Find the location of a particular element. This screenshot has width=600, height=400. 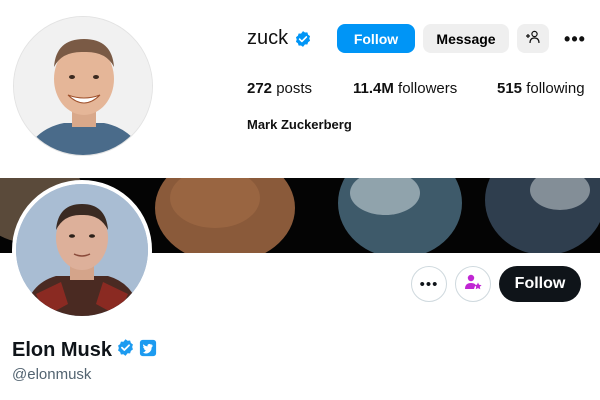

x-handle: @elonmusk is located at coordinates (52, 374).